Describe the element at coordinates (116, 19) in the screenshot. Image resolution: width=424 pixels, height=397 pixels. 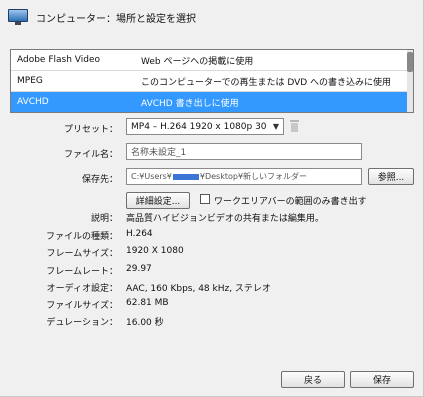
I see `dialog-title: コンピューター：場所と設定を選択` at that location.